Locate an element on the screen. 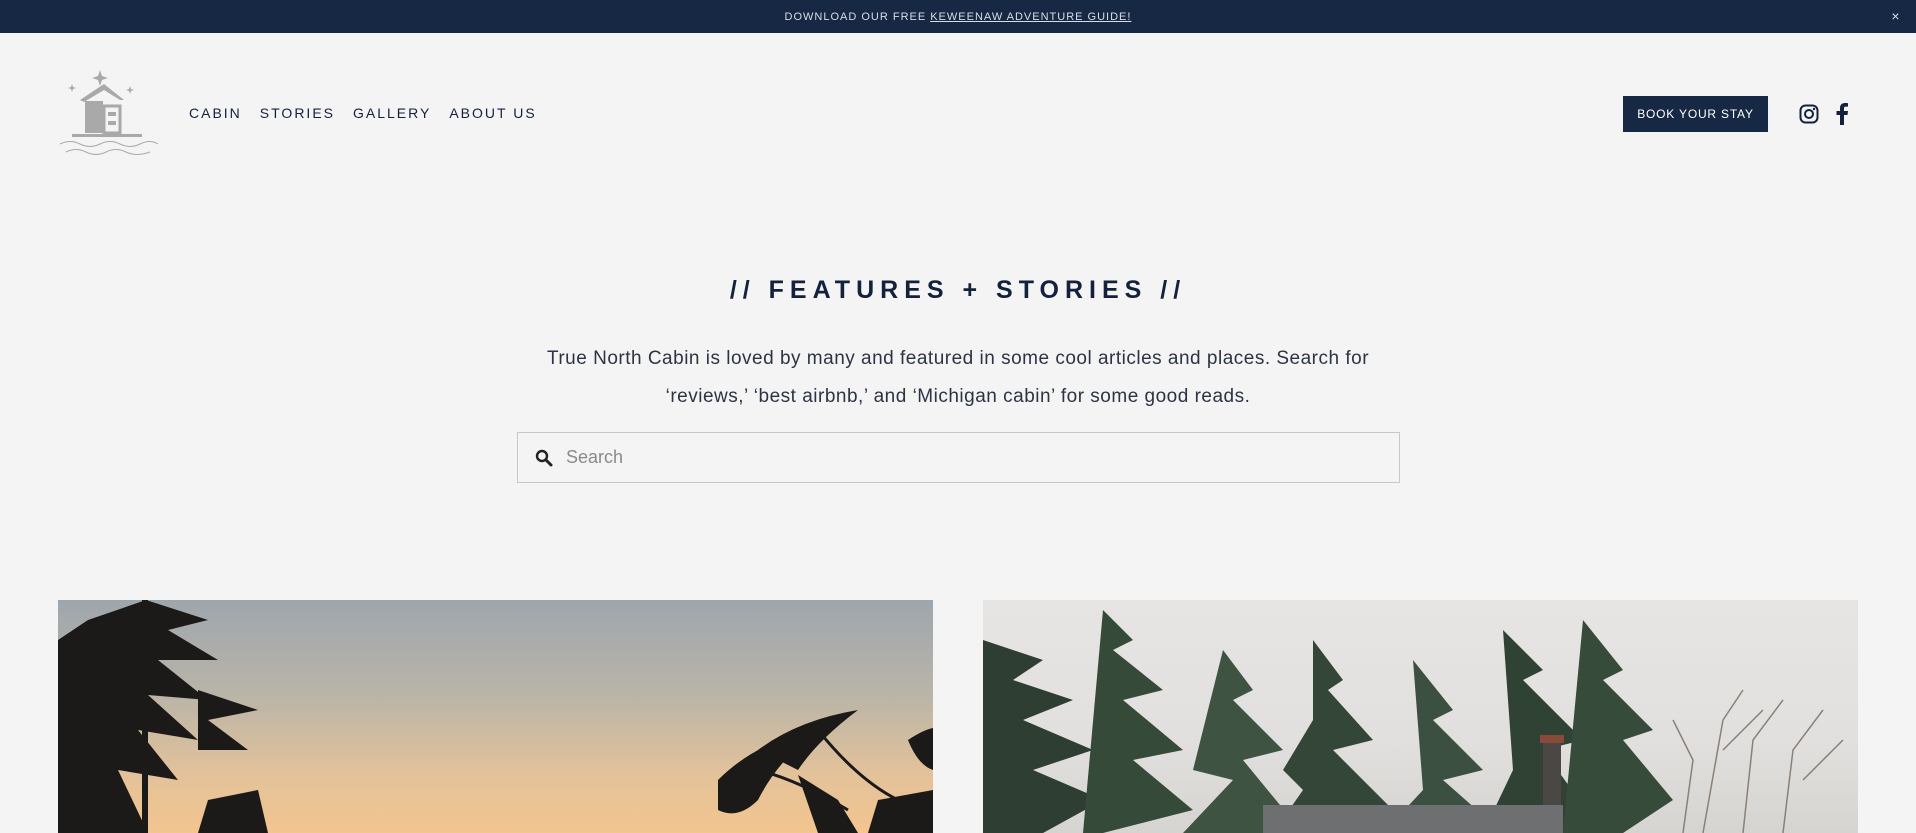 The height and width of the screenshot is (833, 1916). pine-trees-cabin-image is located at coordinates (1413, 721).